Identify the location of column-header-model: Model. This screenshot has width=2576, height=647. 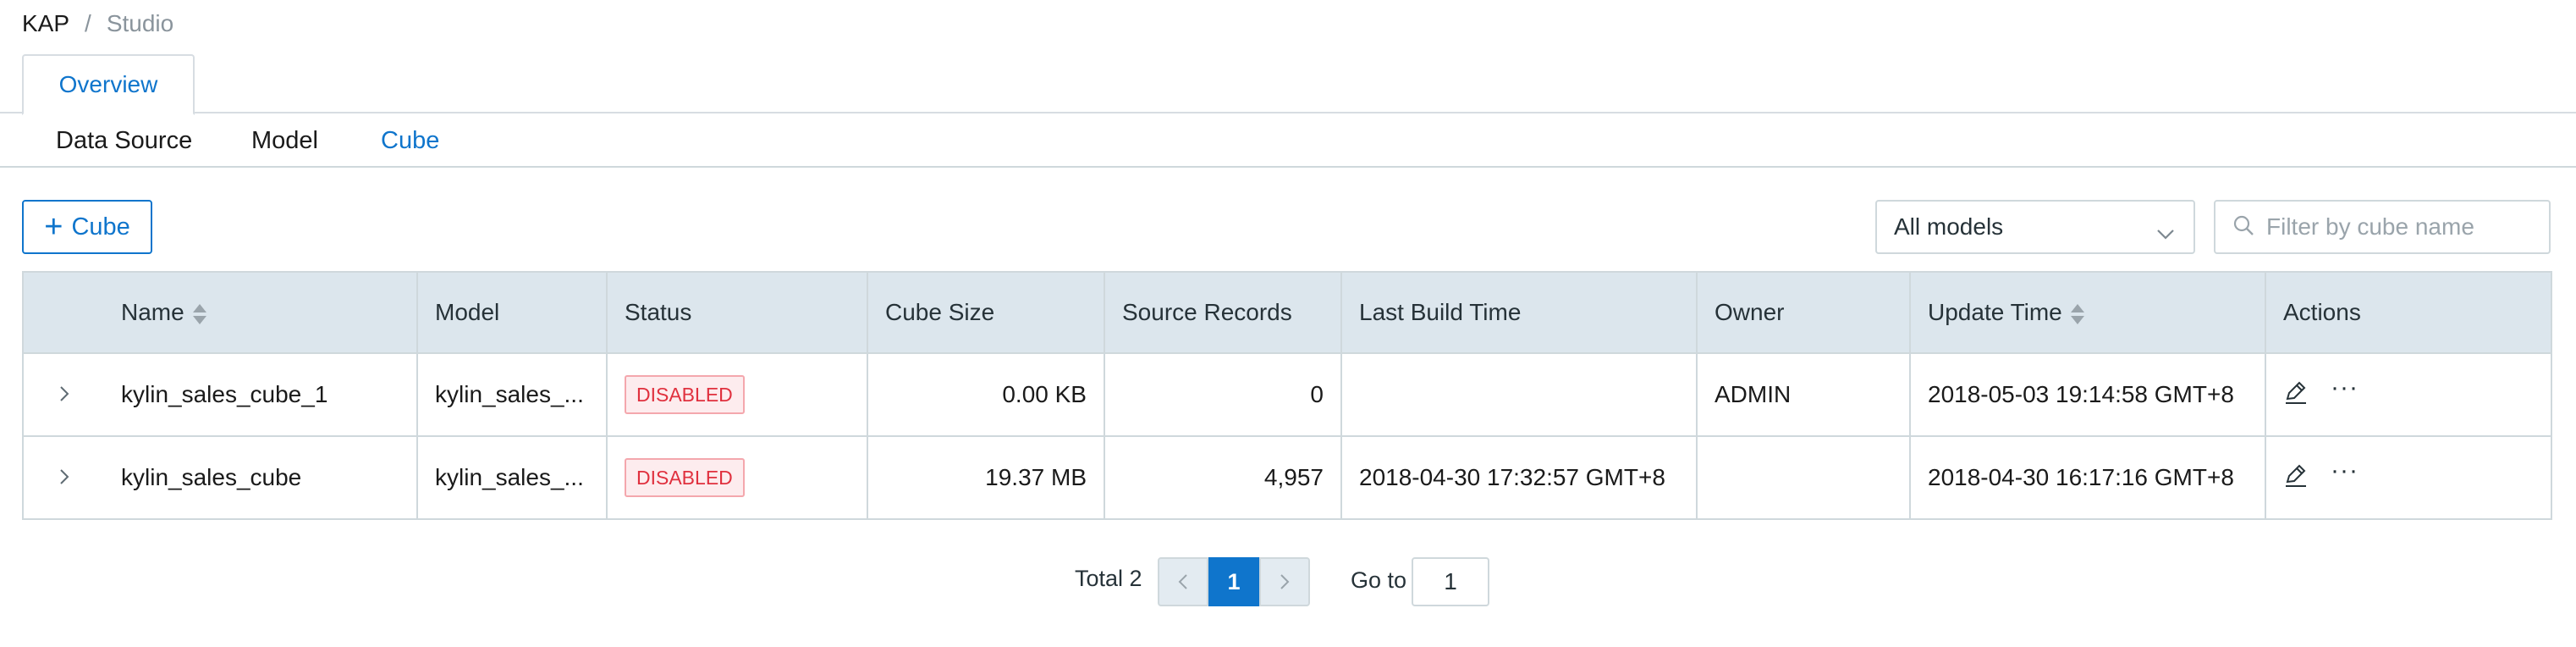
(512, 313).